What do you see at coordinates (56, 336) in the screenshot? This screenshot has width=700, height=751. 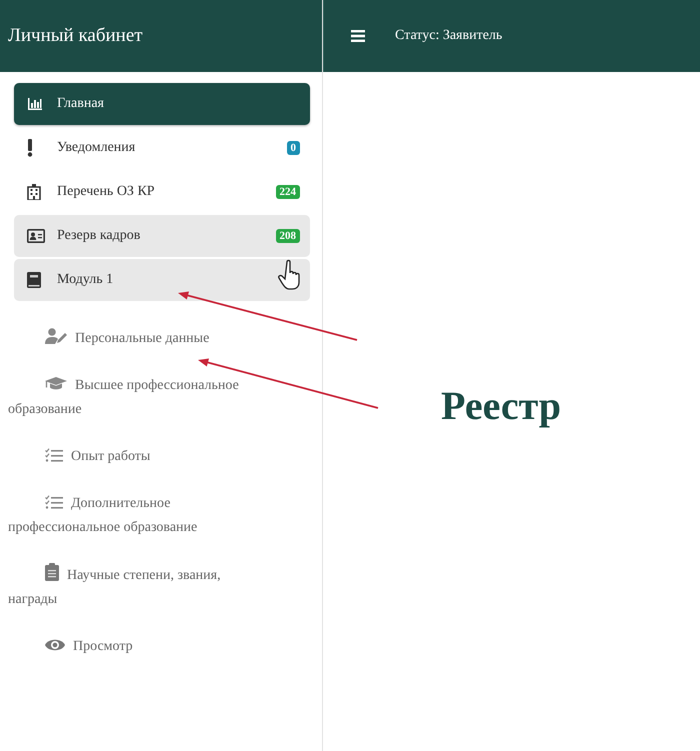 I see `user-edit-icon` at bounding box center [56, 336].